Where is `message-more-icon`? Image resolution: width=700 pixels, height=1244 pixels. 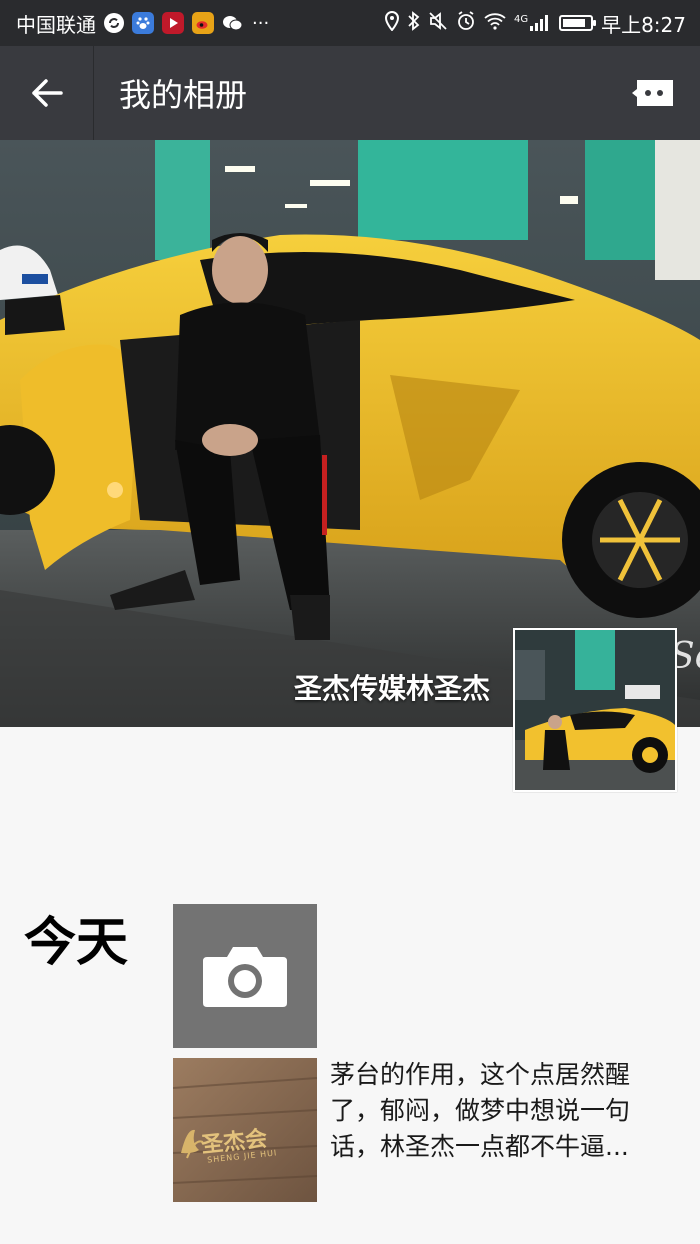
message-more-icon is located at coordinates (652, 93).